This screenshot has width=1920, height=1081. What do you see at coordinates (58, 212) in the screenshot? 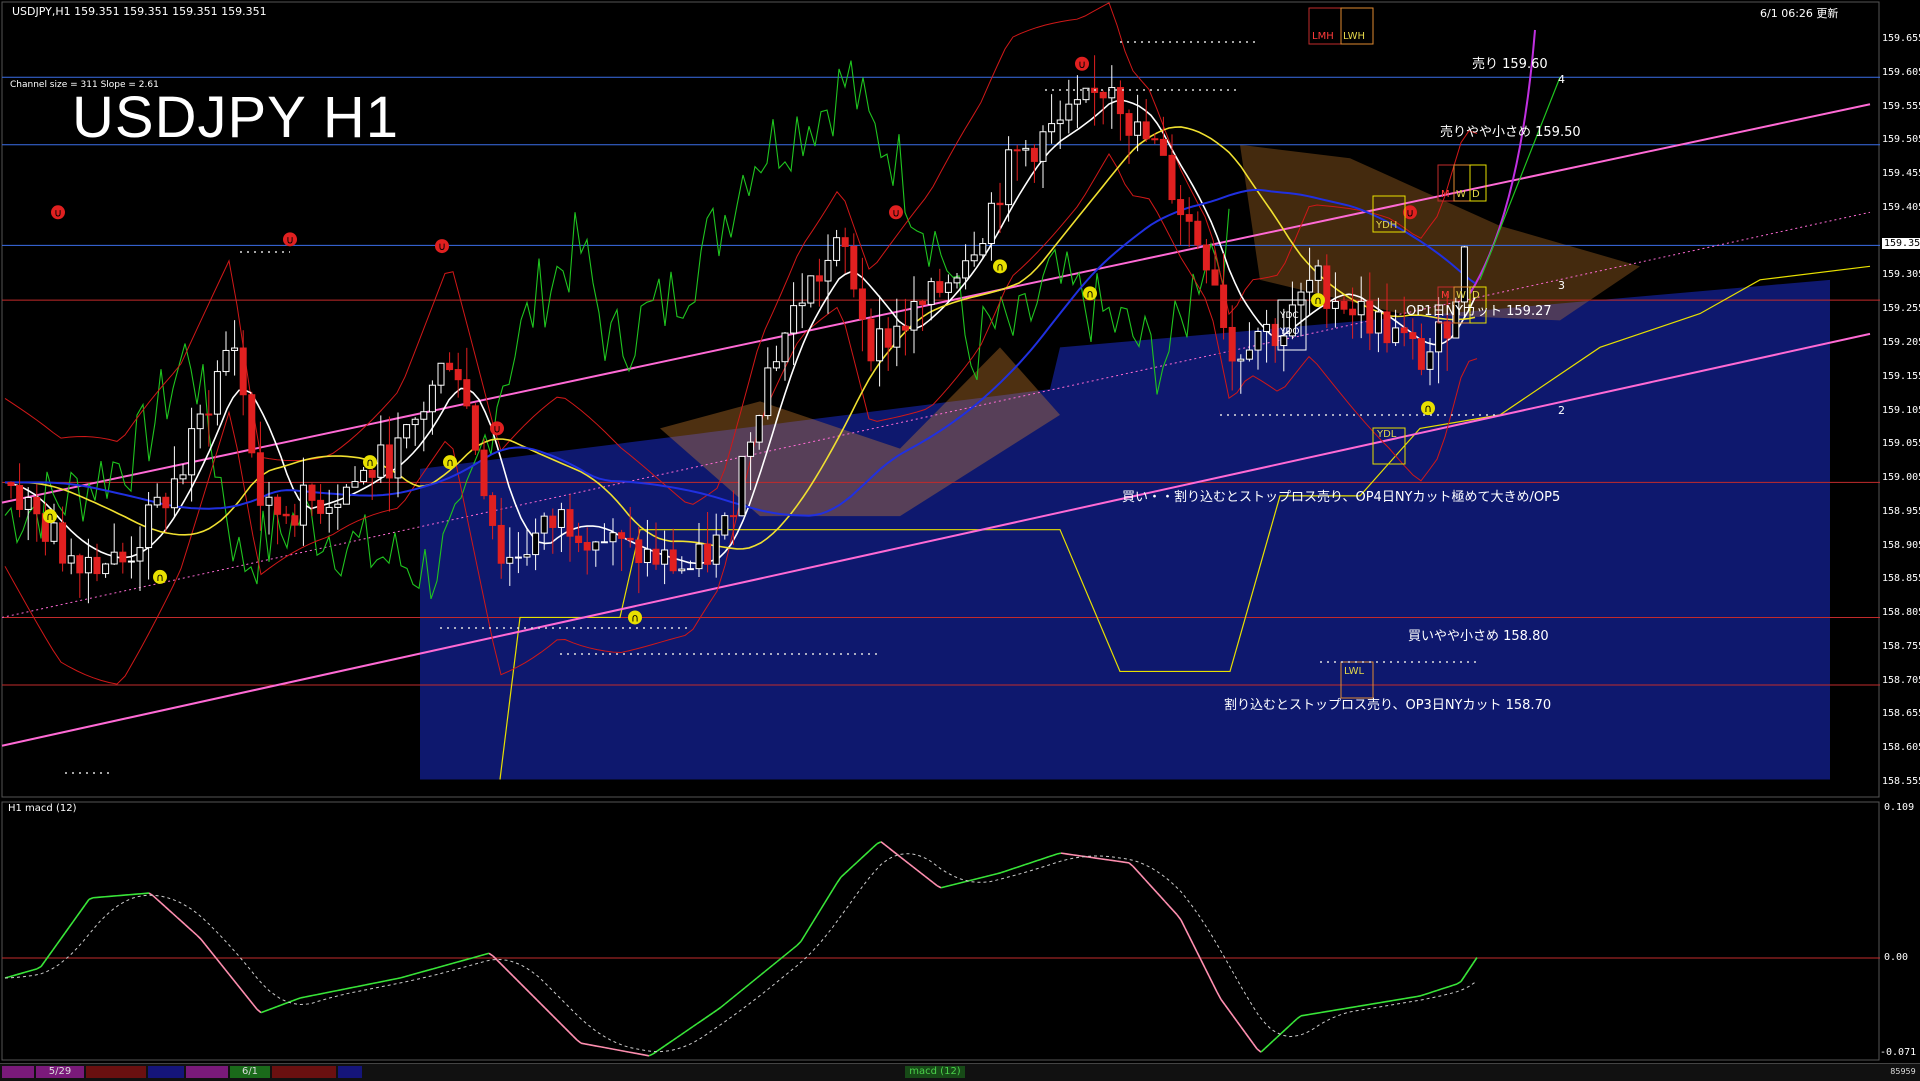
I see `fractal-down-glyph: ∪` at bounding box center [58, 212].